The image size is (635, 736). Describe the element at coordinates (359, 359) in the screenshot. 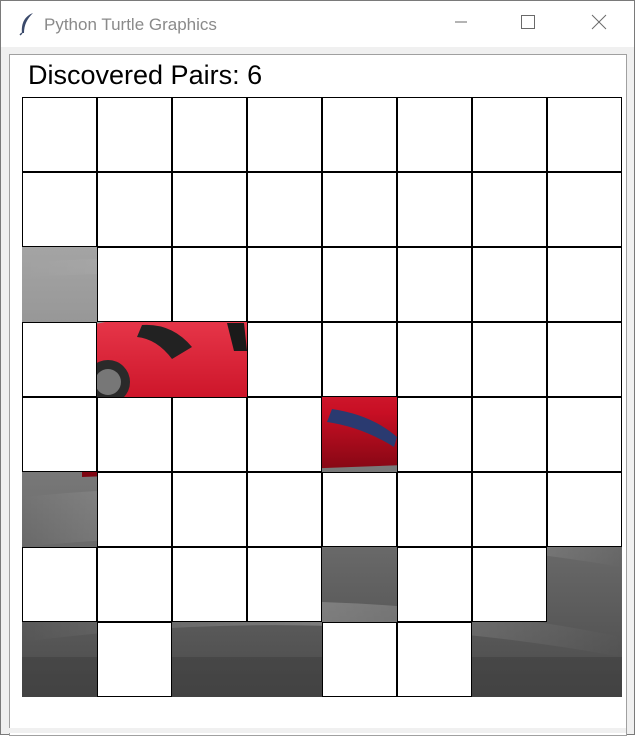

I see `card-tile-r4c5` at that location.